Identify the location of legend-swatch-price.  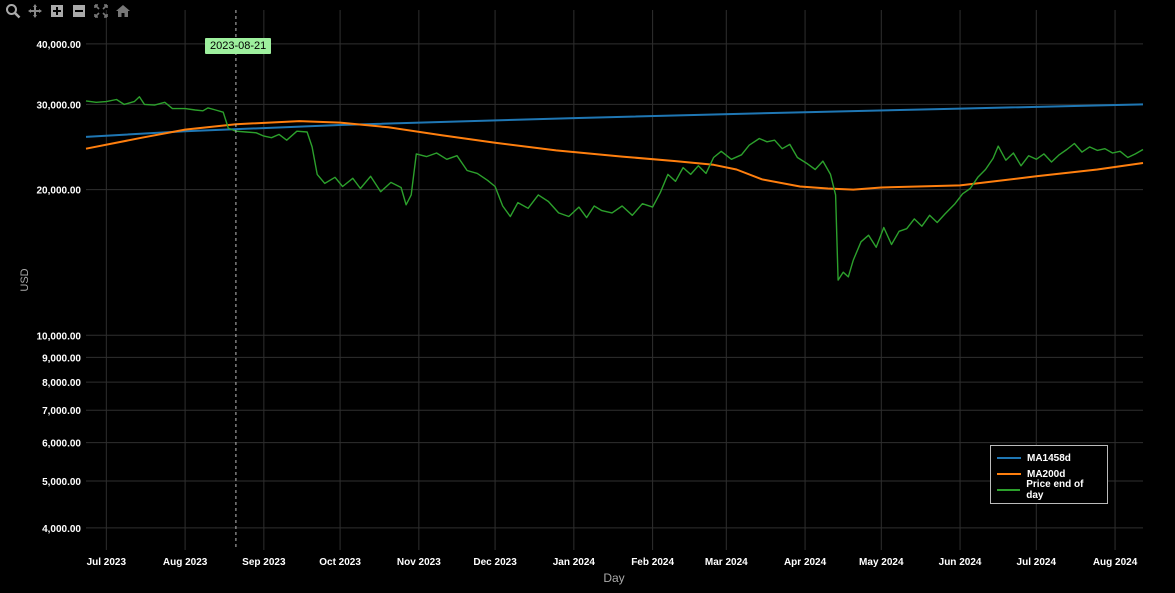
(1009, 490).